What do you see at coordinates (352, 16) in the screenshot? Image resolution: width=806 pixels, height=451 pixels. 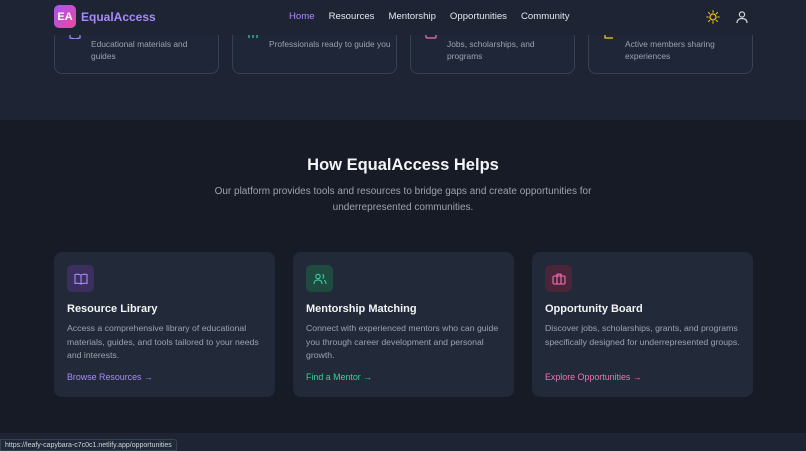 I see `nav-link-resources: Resources` at bounding box center [352, 16].